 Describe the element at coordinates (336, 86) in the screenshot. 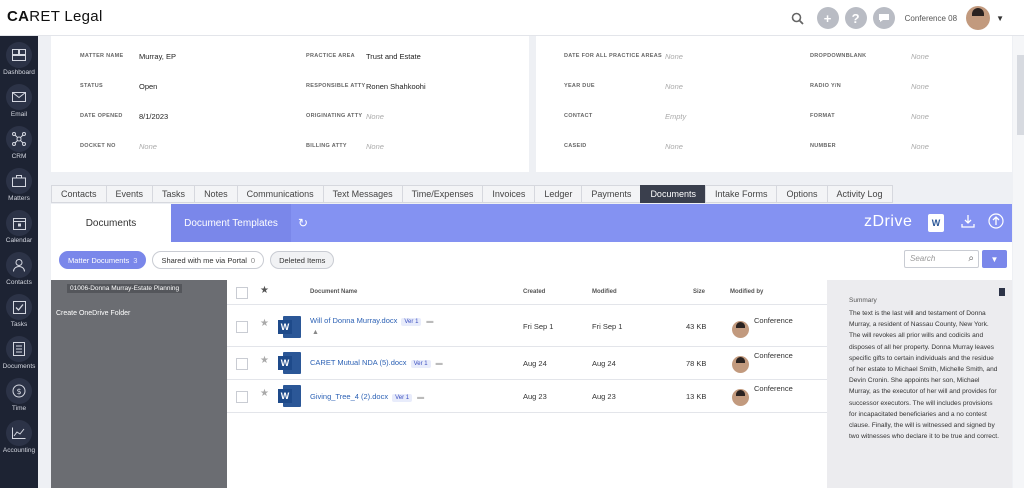

I see `field-label: RESPONSIBLE ATTY` at that location.